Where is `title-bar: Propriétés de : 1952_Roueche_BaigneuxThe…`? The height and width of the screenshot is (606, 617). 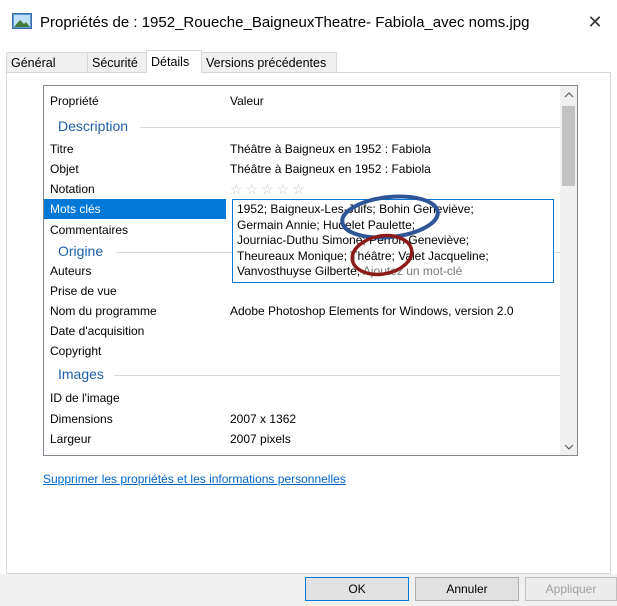
title-bar: Propriétés de : 1952_Roueche_BaigneuxThe… is located at coordinates (308, 22).